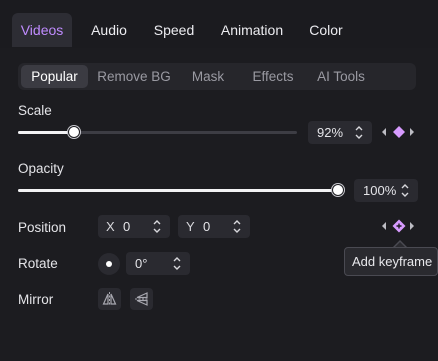  I want to click on scale-label: Scale, so click(35, 110).